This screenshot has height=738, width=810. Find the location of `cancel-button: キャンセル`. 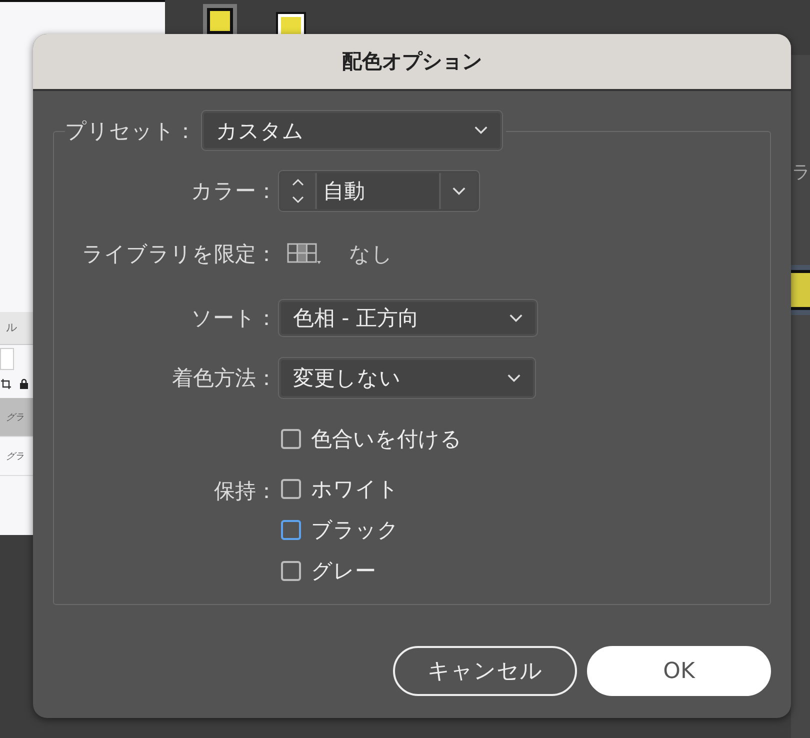

cancel-button: キャンセル is located at coordinates (485, 671).